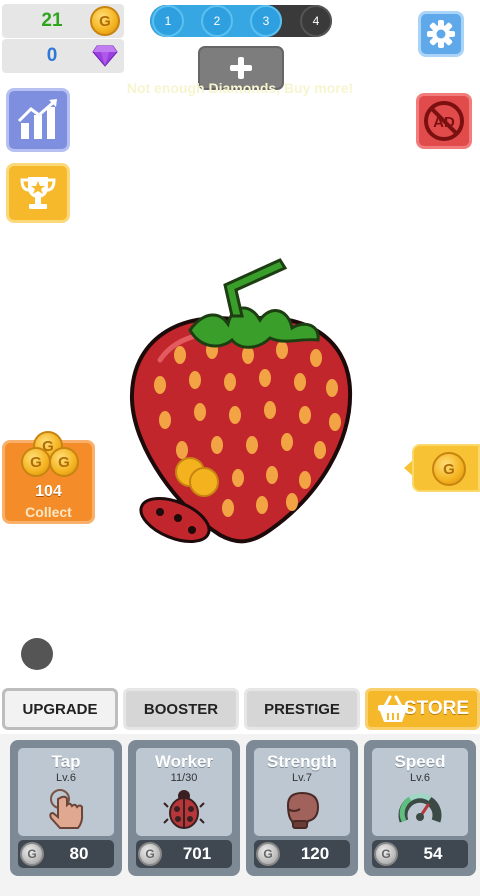 The image size is (480, 896). Describe the element at coordinates (66, 854) in the screenshot. I see `price-bar: G 80` at that location.